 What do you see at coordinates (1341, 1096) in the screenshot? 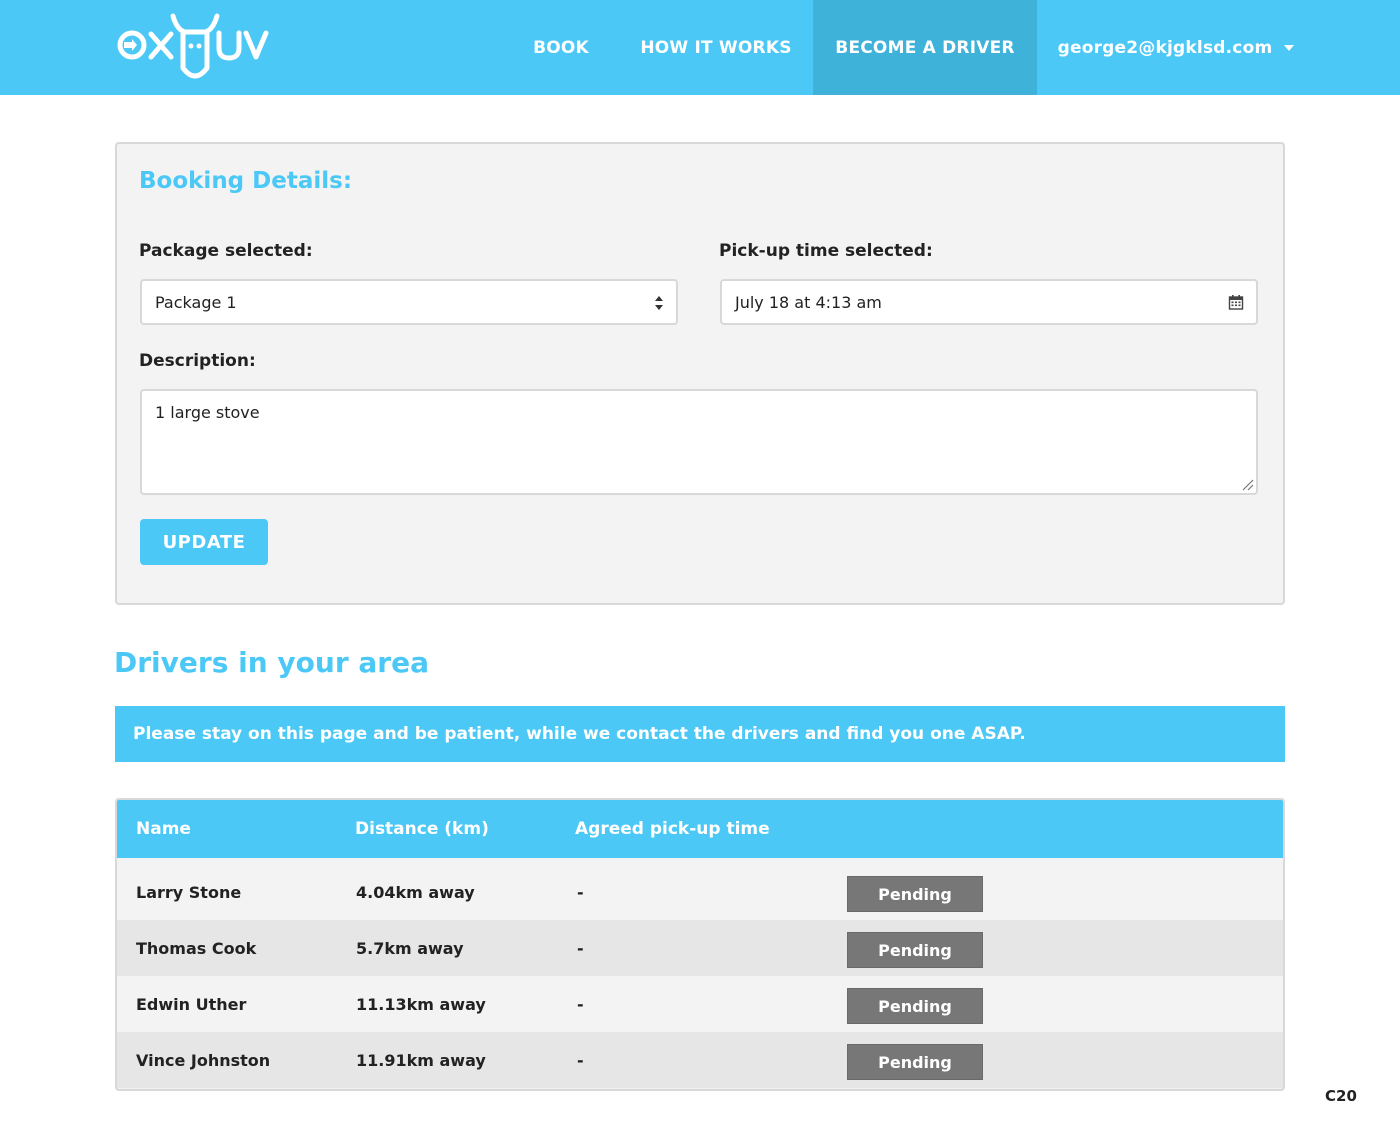
I see `corner-label: C20` at bounding box center [1341, 1096].